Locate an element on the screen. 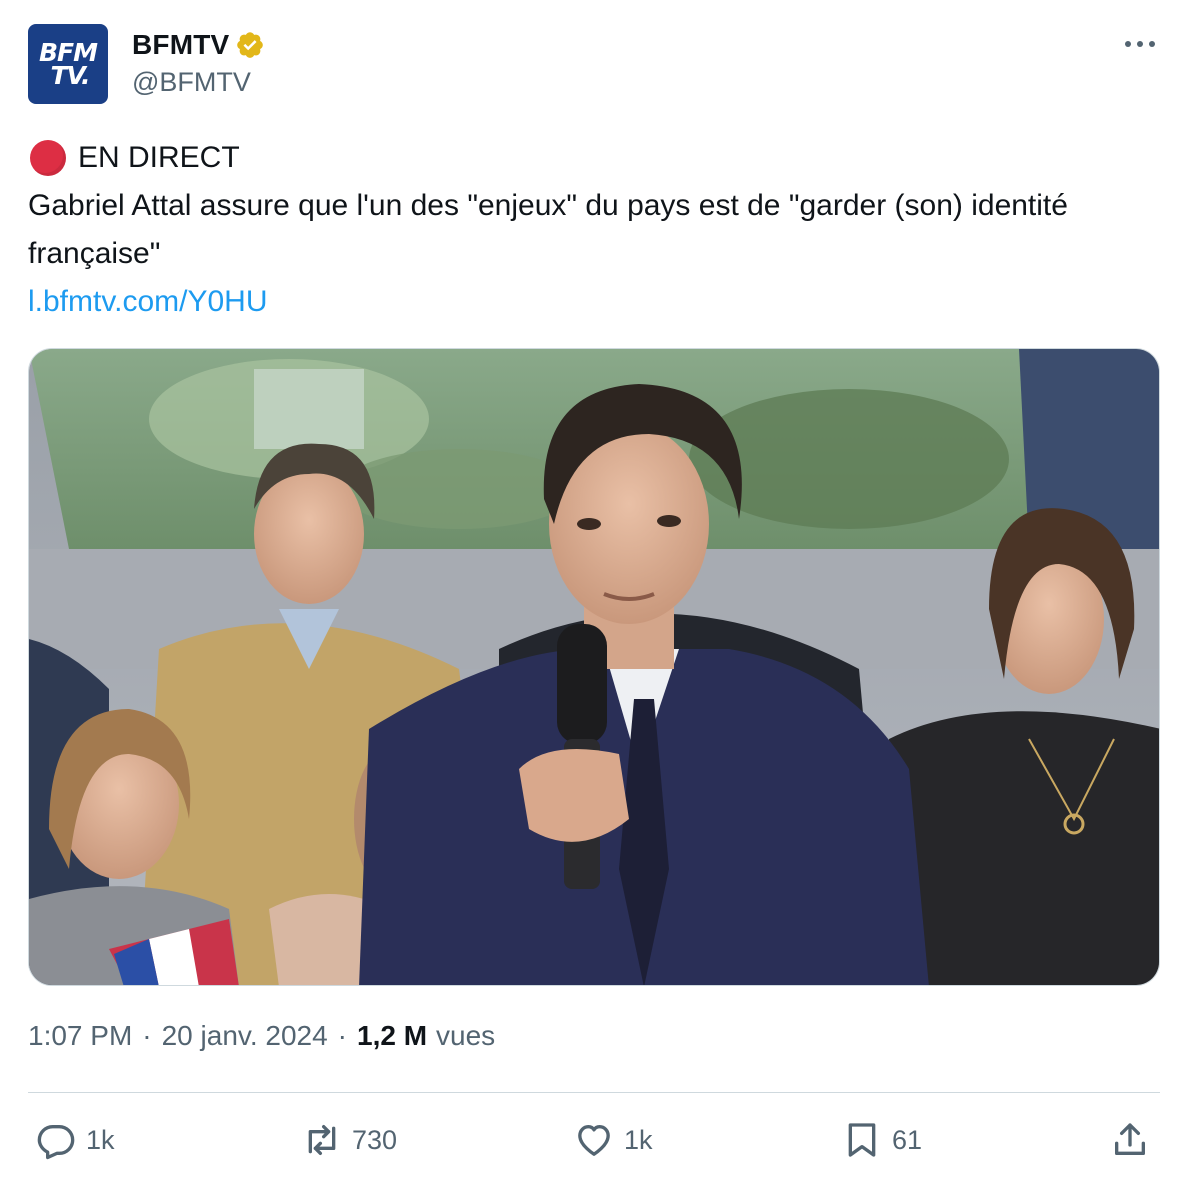 The image size is (1190, 1180). bookmark-count: 61 is located at coordinates (907, 1139).